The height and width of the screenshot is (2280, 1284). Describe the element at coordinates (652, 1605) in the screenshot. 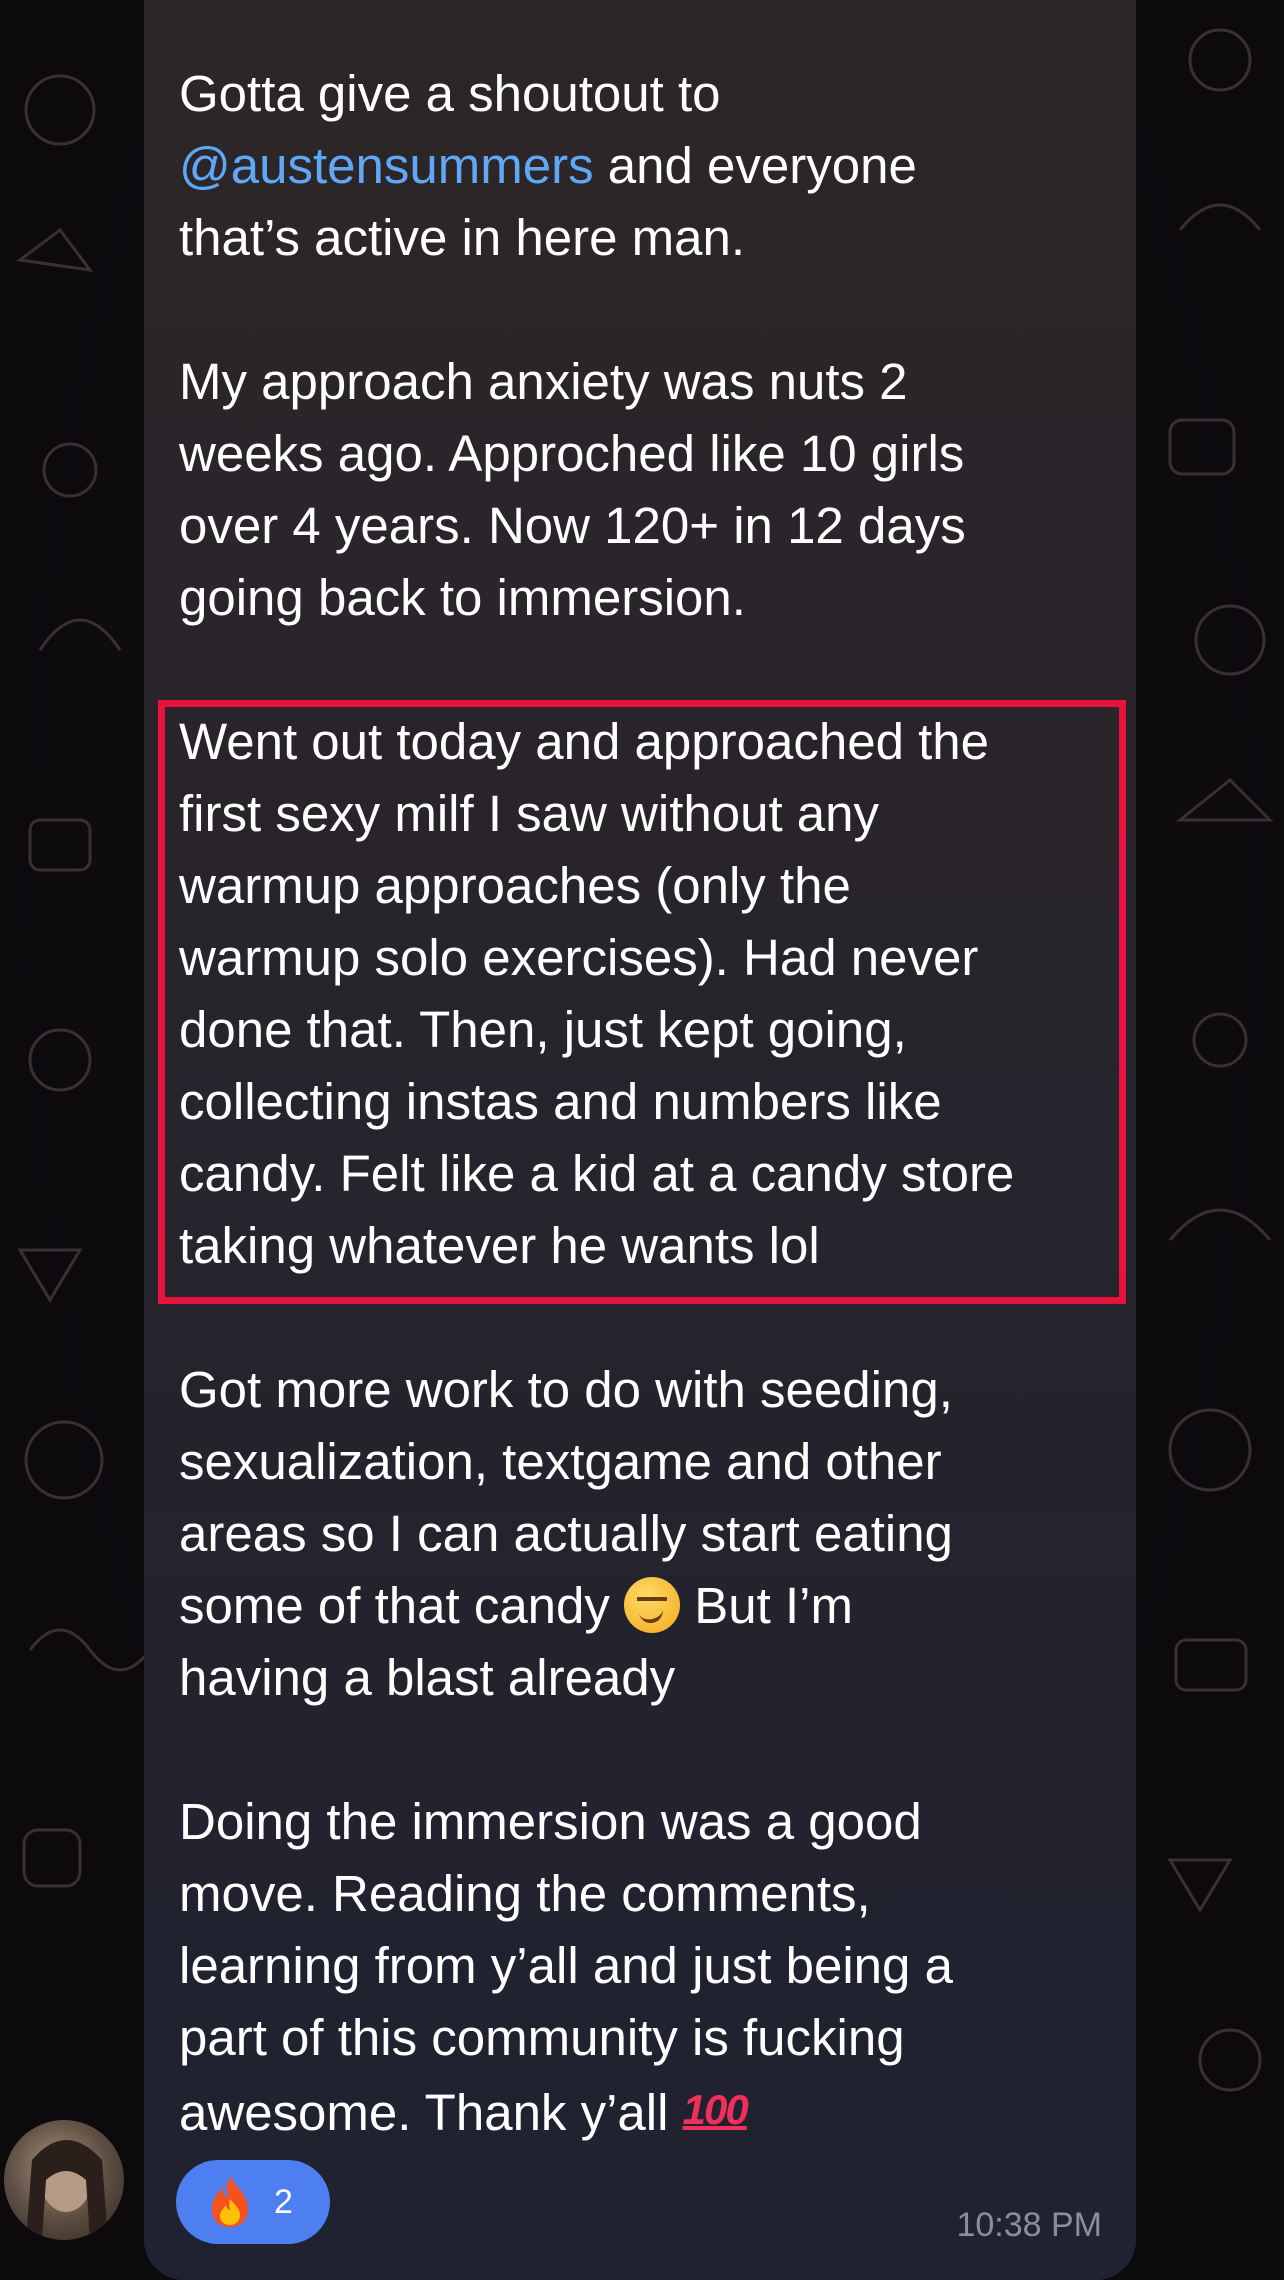

I see `smirk-emoji-icon` at that location.